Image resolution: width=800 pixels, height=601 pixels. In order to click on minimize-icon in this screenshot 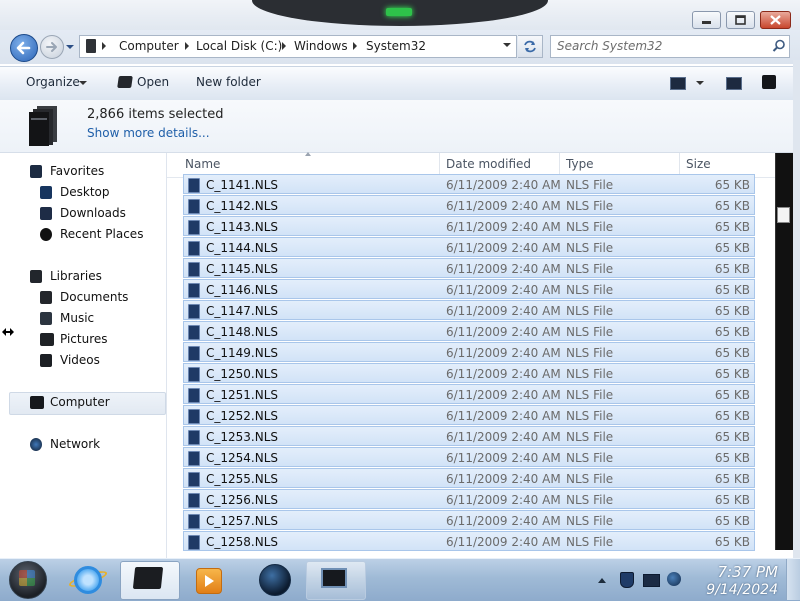, I will do `click(706, 22)`.